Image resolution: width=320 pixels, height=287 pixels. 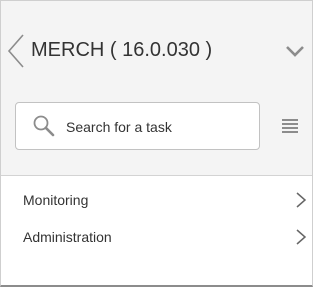 What do you see at coordinates (156, 199) in the screenshot?
I see `menu-item-monitoring: Monitoring` at bounding box center [156, 199].